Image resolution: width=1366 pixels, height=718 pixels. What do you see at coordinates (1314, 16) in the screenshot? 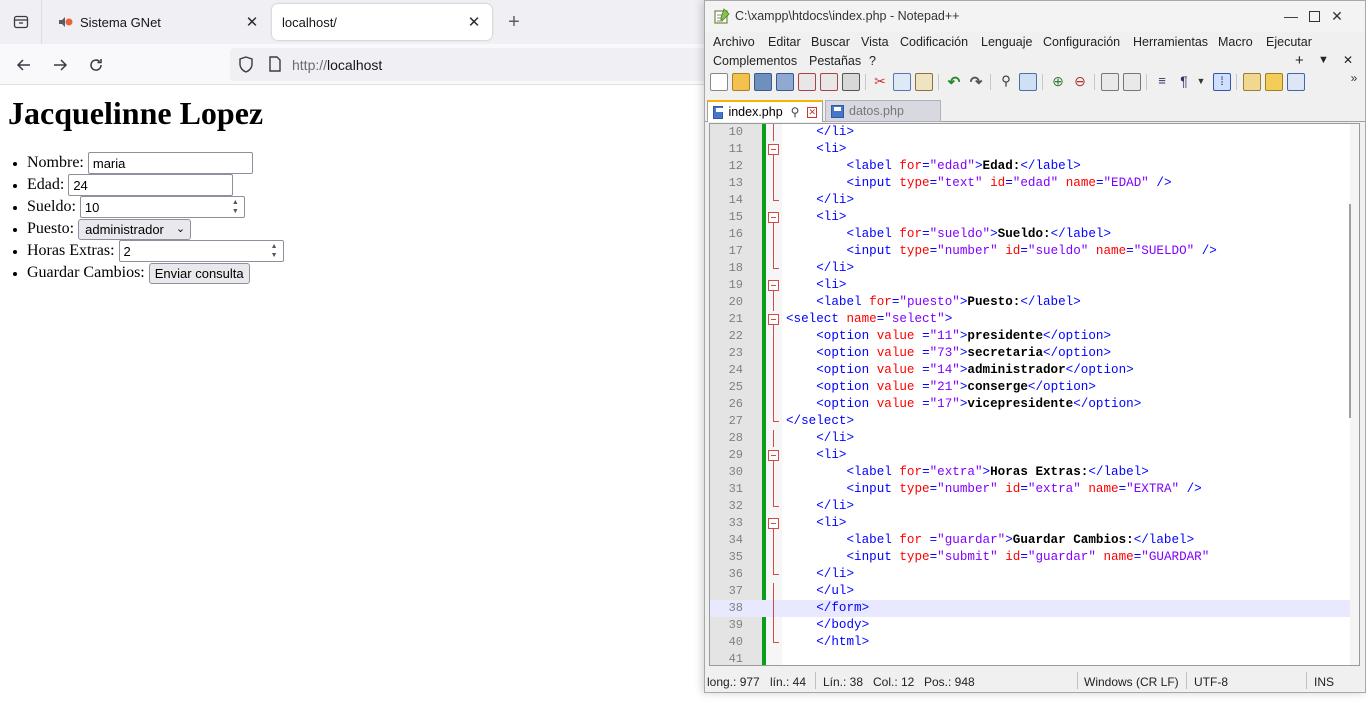
I see `maximize-icon` at bounding box center [1314, 16].